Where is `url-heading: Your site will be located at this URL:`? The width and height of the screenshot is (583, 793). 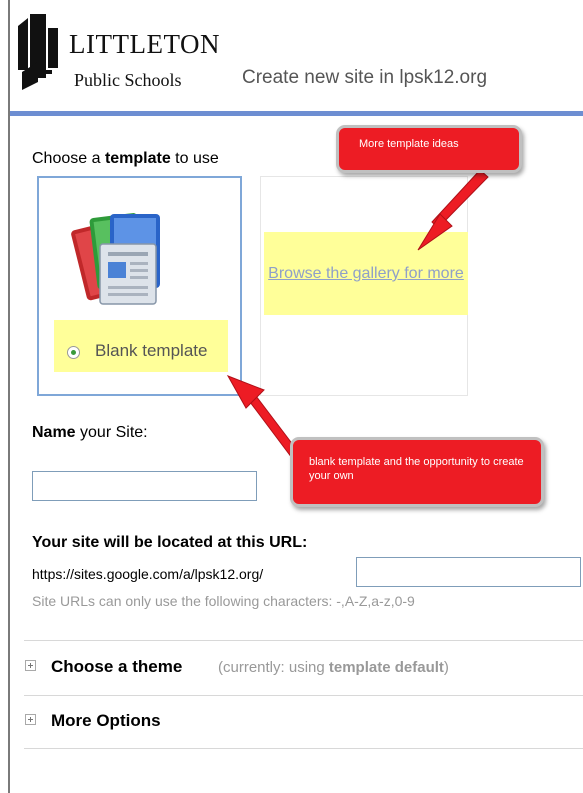 url-heading: Your site will be located at this URL: is located at coordinates (170, 542).